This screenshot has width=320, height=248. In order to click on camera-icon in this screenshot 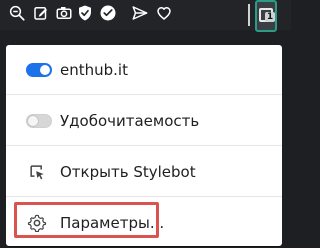, I will do `click(64, 13)`.